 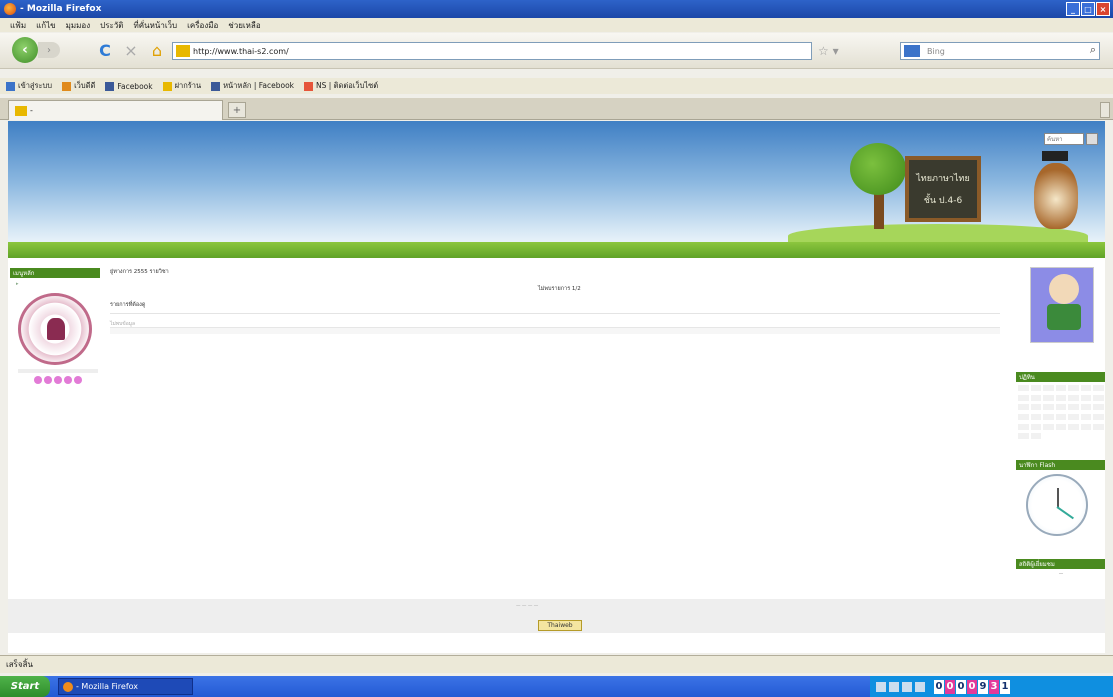 I want to click on system-tray: 0 0 0 0 9 3 1, so click(x=991, y=686).